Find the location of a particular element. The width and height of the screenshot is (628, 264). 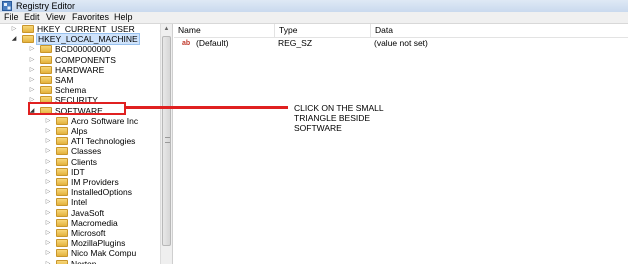

callout-line-3: SOFTWARE is located at coordinates (318, 128).